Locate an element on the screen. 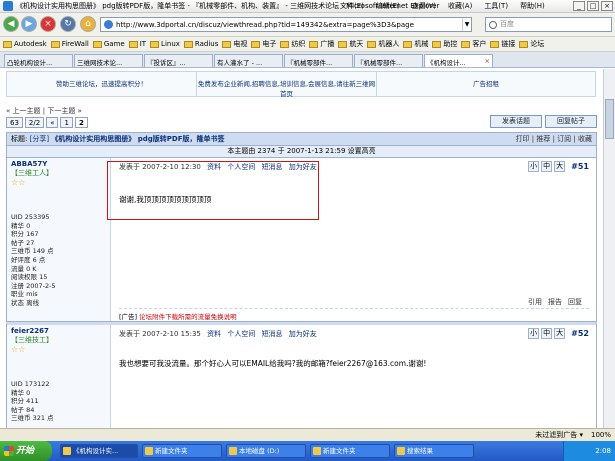 Image resolution: width=615 pixels, height=461 pixels. taskbar-item: 本地磁盘 (D:) is located at coordinates (266, 451).